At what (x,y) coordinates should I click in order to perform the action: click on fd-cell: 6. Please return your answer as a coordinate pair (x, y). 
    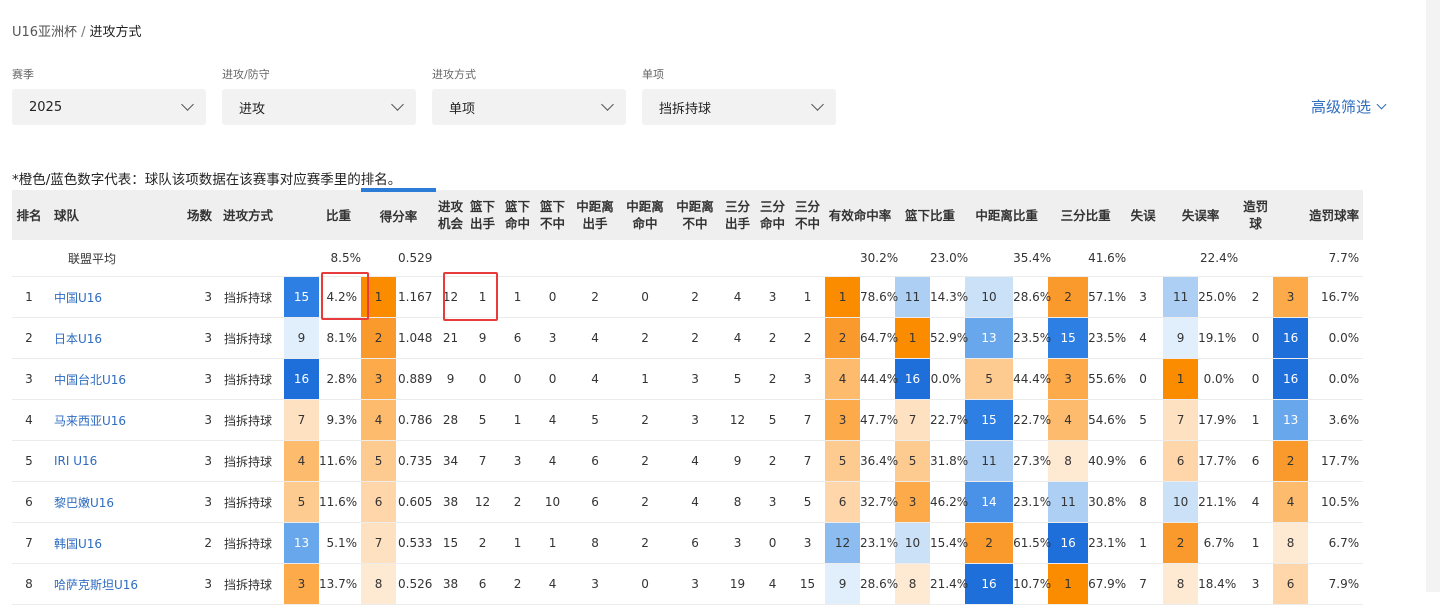
    Looking at the image, I should click on (1256, 461).